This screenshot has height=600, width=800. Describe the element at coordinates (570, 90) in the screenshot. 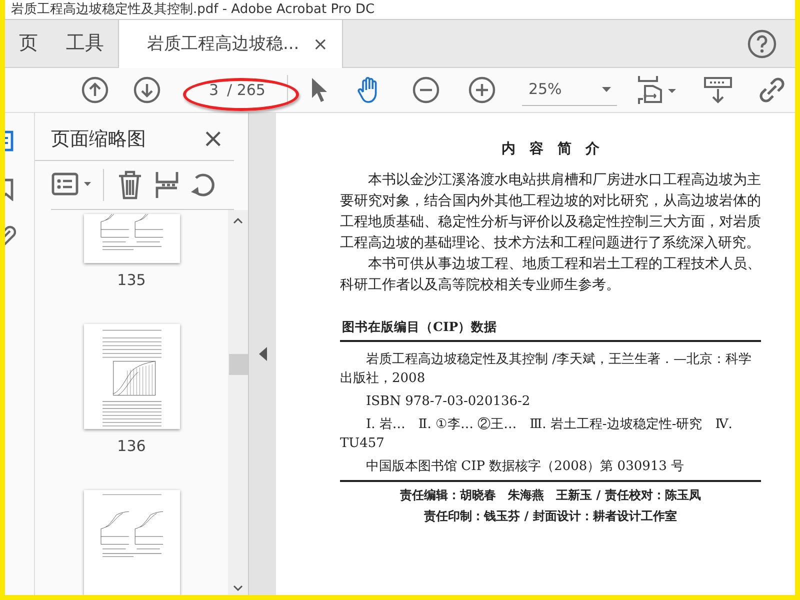

I see `zoom-dropdown: 25%` at that location.